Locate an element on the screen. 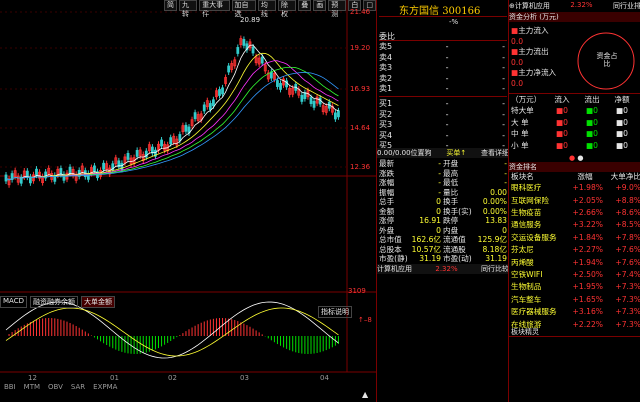 This screenshot has width=640, height=402. buy-order-toggle: 买单↑ is located at coordinates (456, 153).